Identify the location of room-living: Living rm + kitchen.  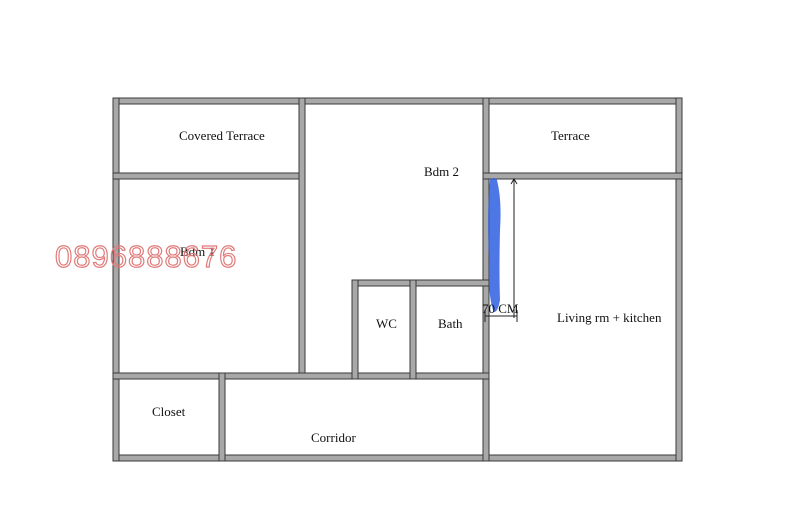
(609, 317).